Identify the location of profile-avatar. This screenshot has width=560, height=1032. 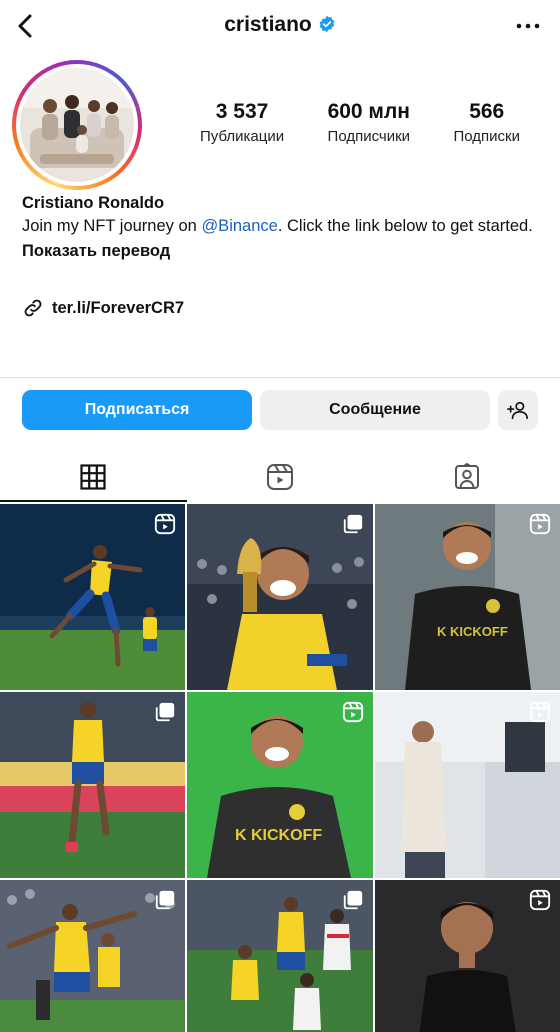
(77, 125).